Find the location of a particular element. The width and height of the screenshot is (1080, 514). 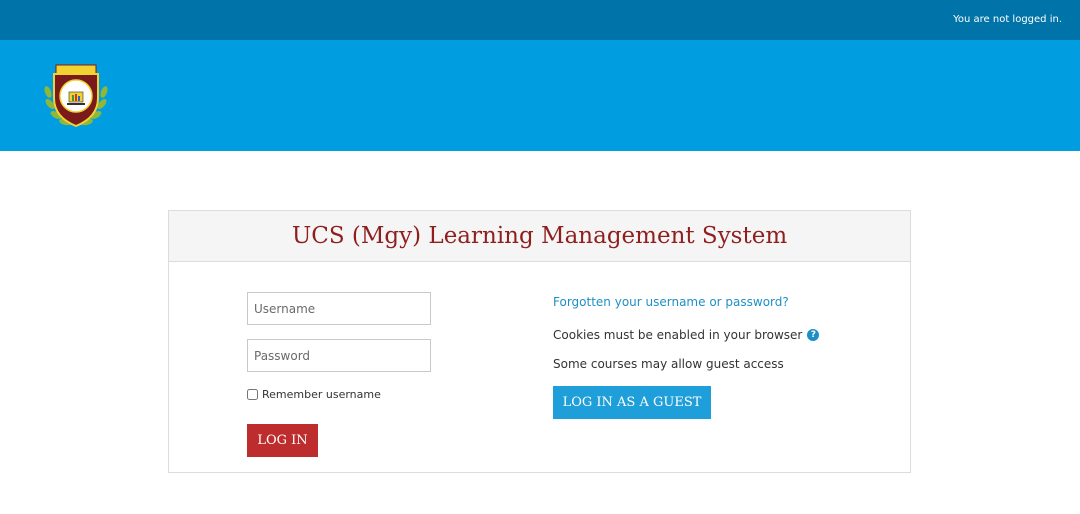

username-input is located at coordinates (339, 308).